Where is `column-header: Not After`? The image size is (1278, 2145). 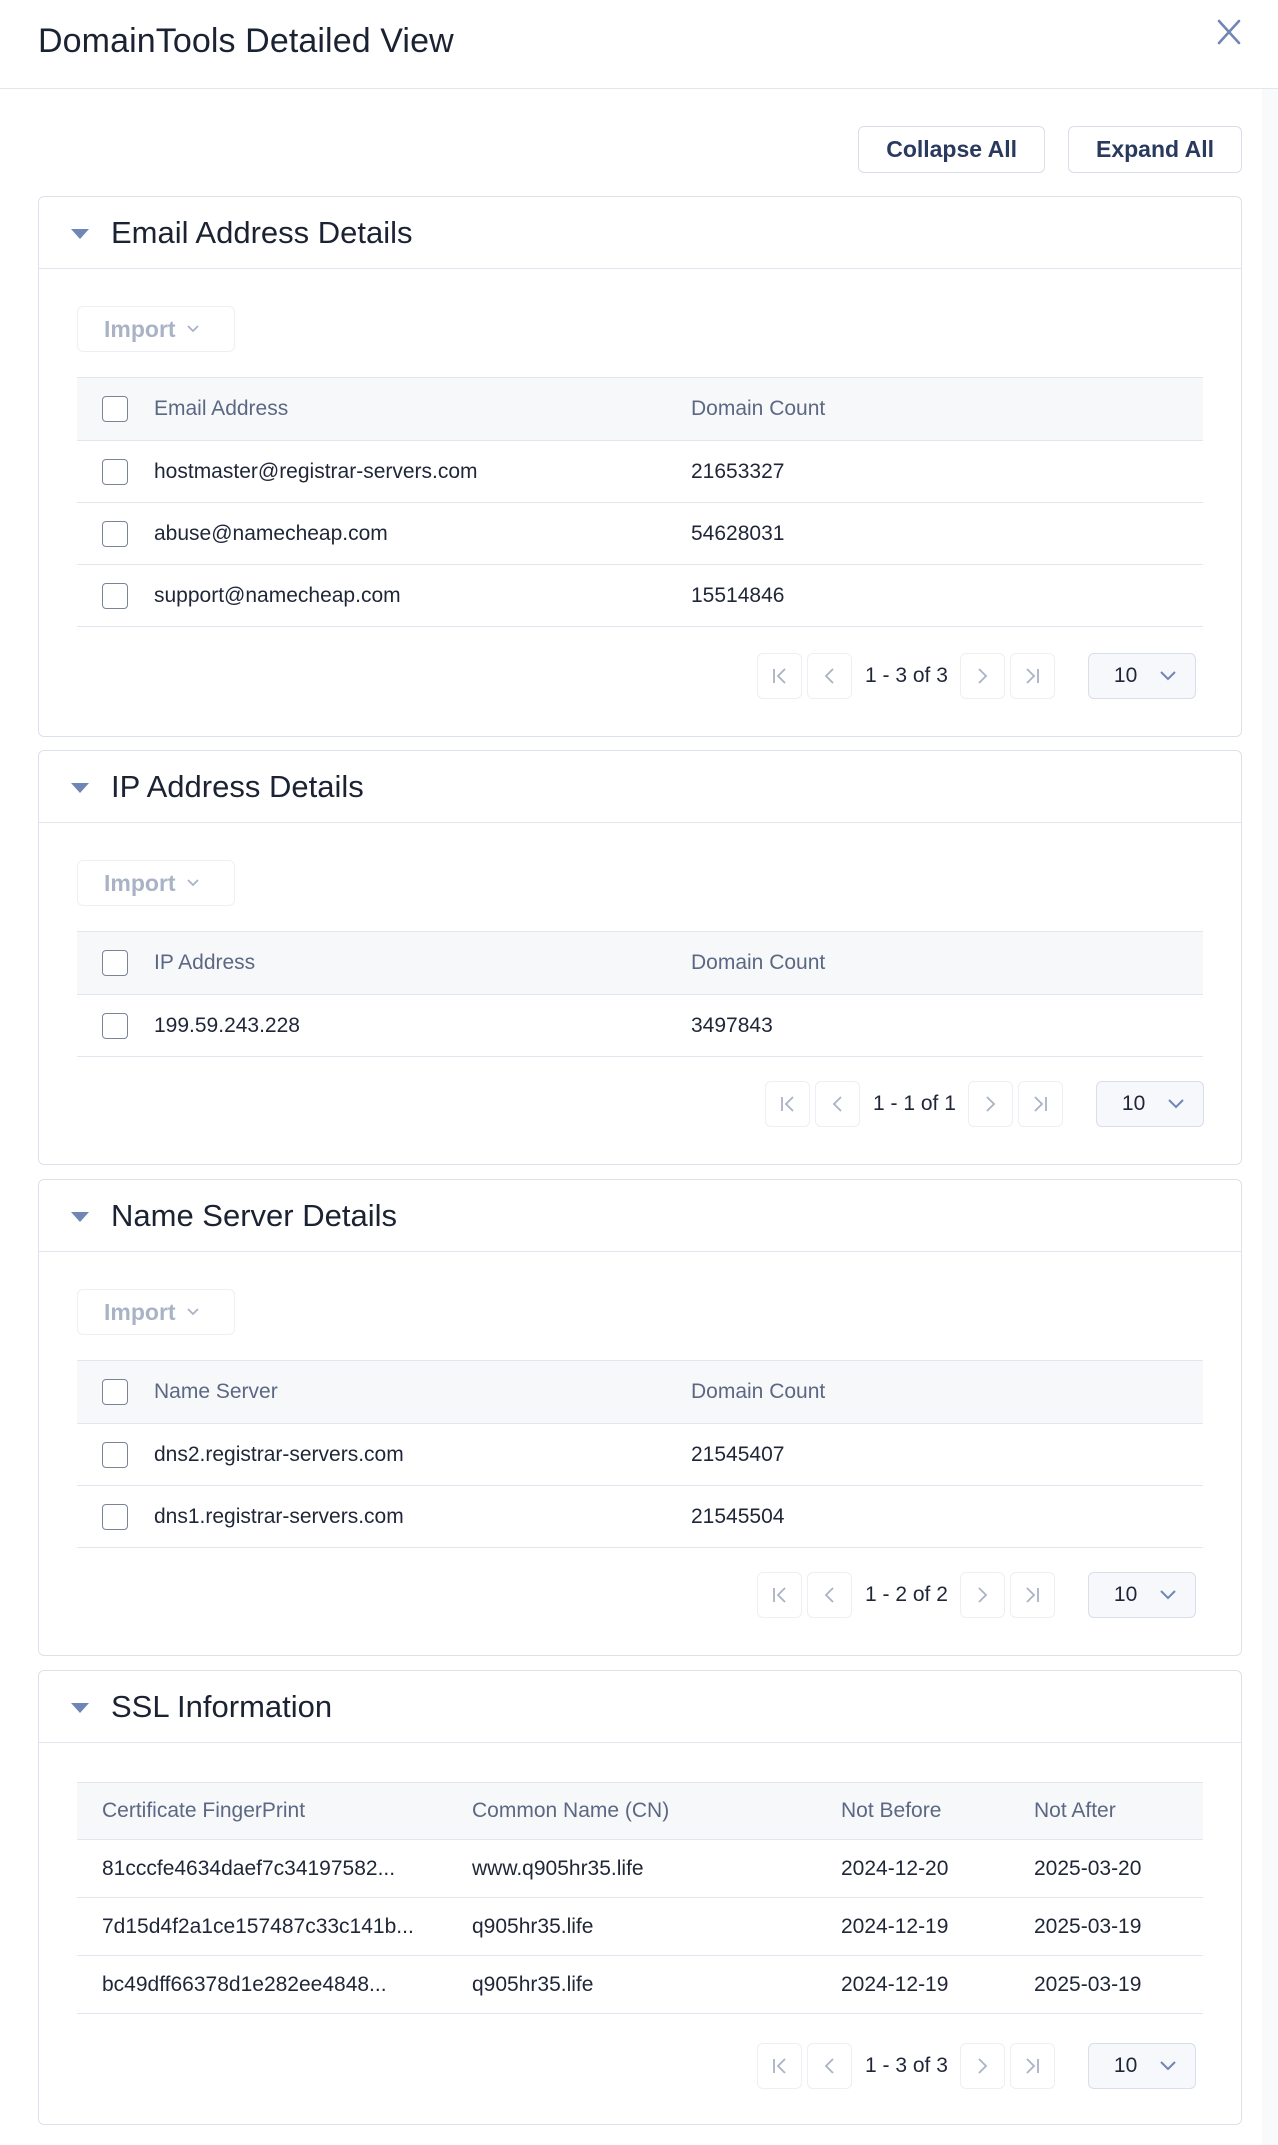
column-header: Not After is located at coordinates (1075, 1811).